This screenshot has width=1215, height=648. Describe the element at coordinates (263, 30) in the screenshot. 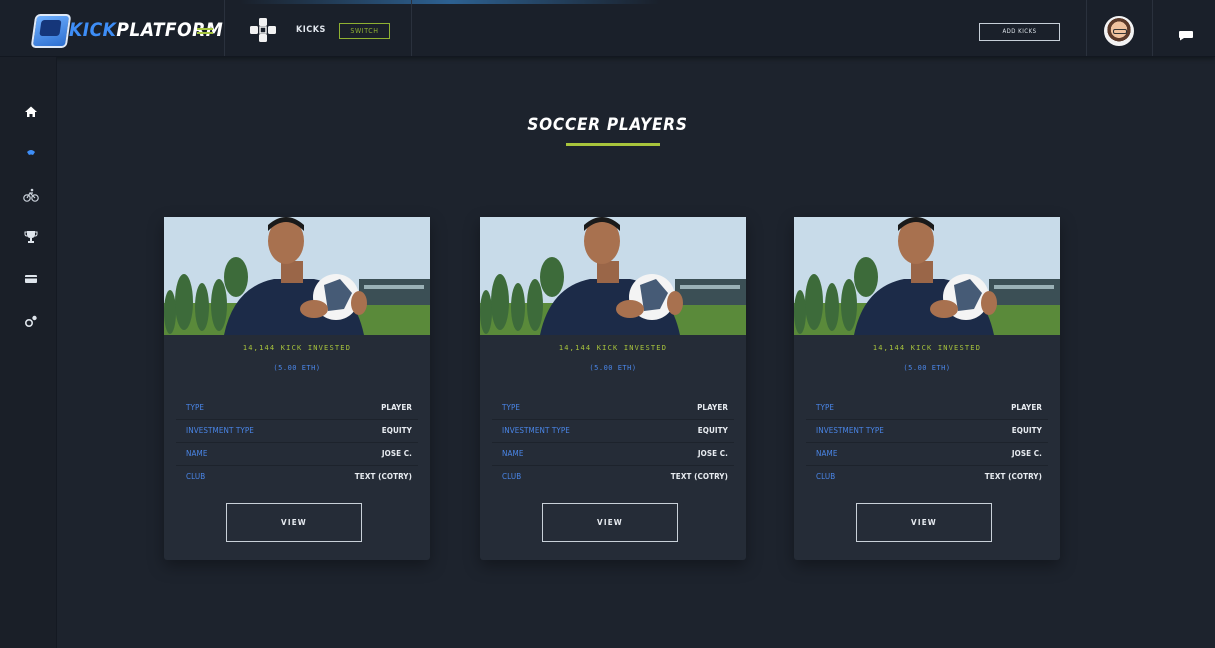

I see `gamepad-icon` at that location.